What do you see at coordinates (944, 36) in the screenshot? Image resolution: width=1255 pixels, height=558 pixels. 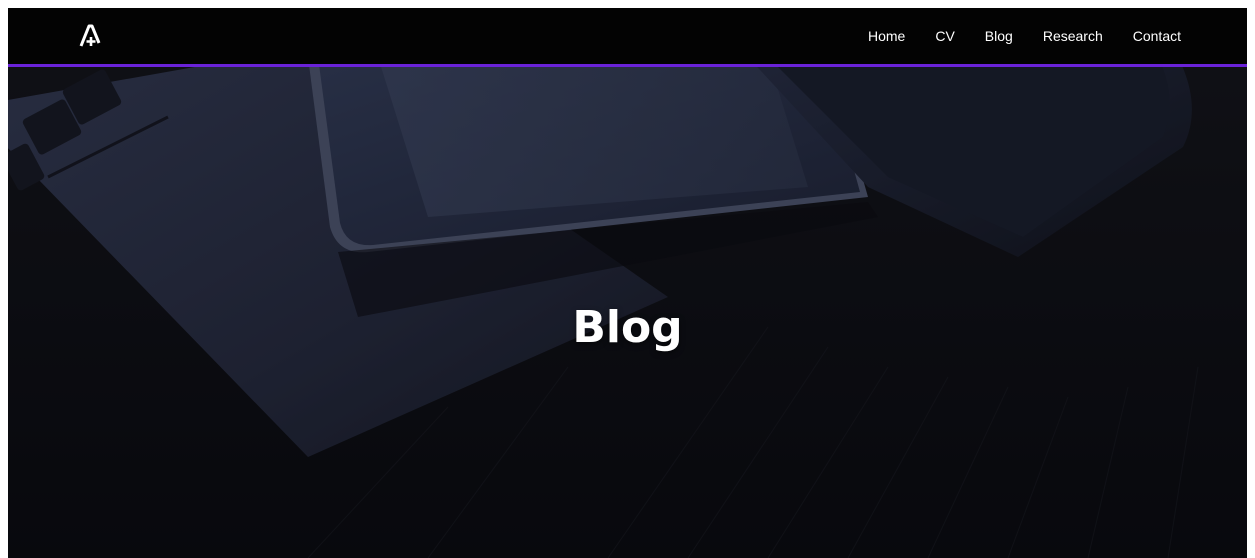 I see `nav-link-cv: CV` at bounding box center [944, 36].